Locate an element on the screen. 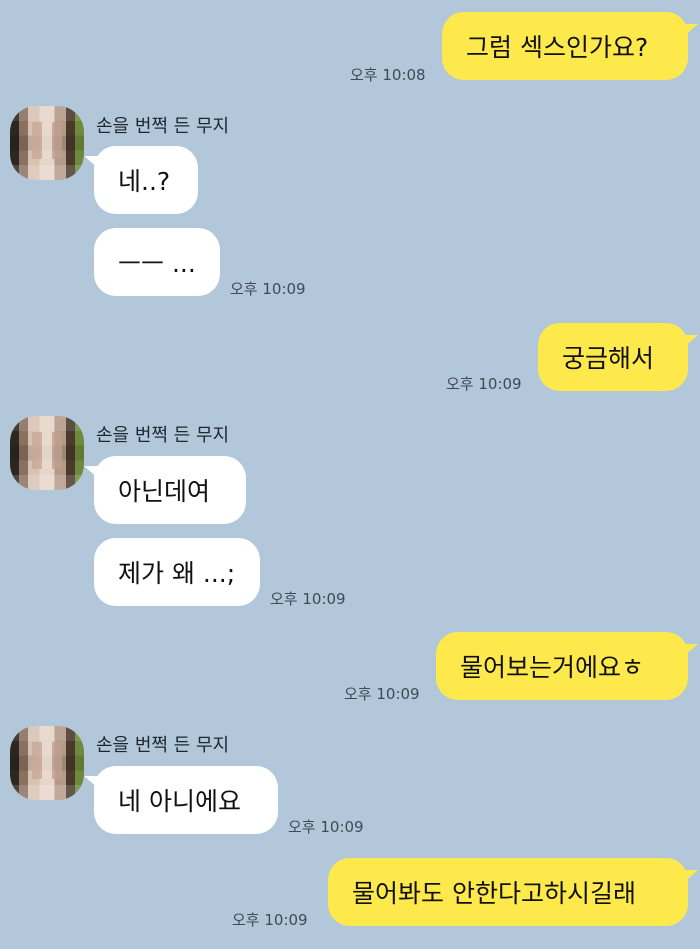  message-text: 네..? is located at coordinates (144, 181).